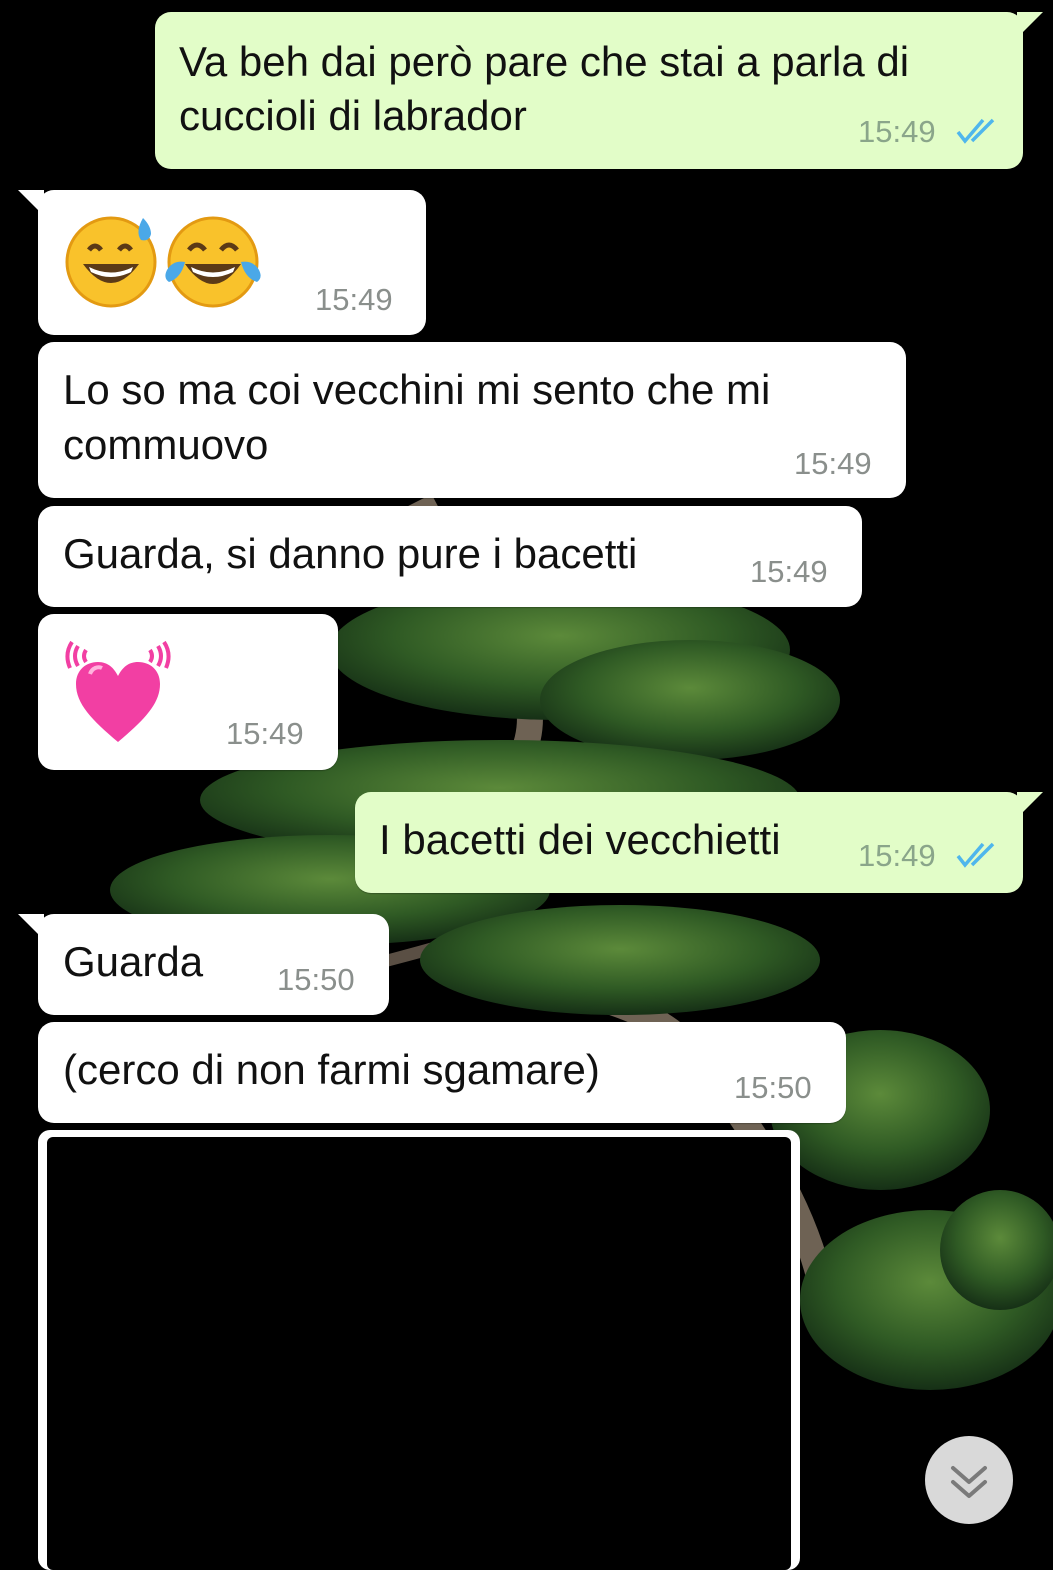 The image size is (1053, 1570). What do you see at coordinates (118, 691) in the screenshot?
I see `beating-heart-emoji-icon` at bounding box center [118, 691].